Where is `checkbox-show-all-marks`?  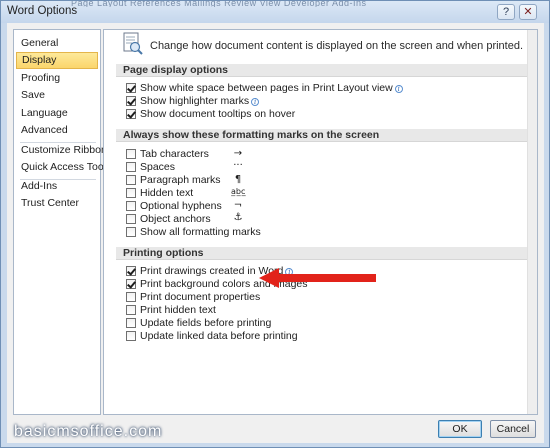 checkbox-show-all-marks is located at coordinates (131, 232).